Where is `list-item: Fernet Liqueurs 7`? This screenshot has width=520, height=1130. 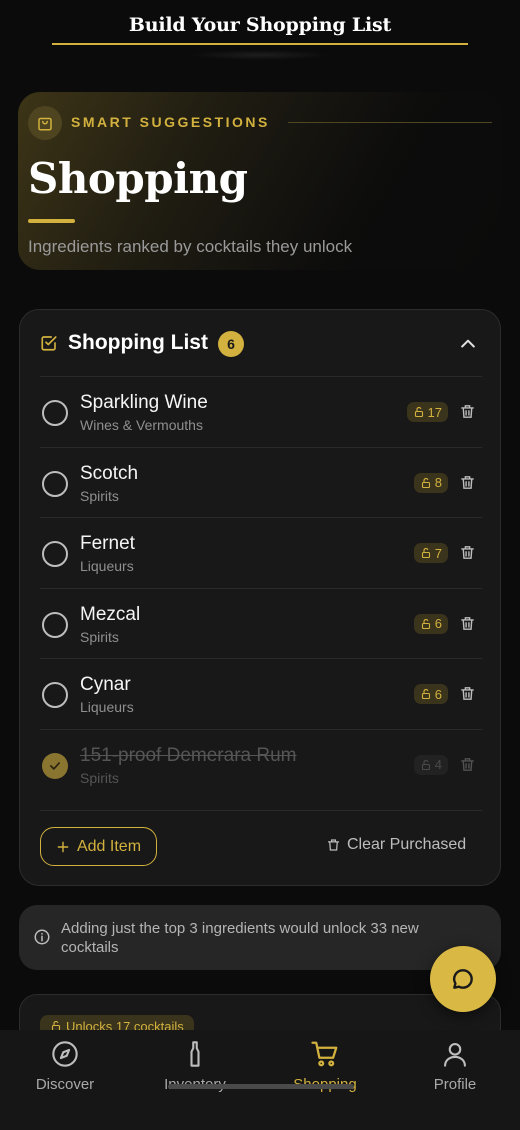 list-item: Fernet Liqueurs 7 is located at coordinates (261, 552).